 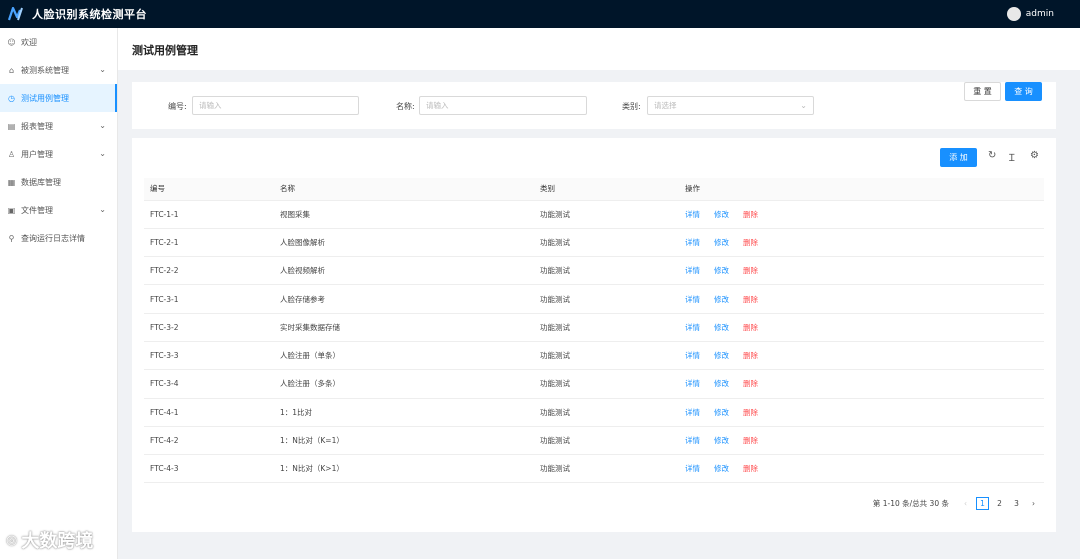 I want to click on cell-code: FTC-2-1, so click(x=209, y=243).